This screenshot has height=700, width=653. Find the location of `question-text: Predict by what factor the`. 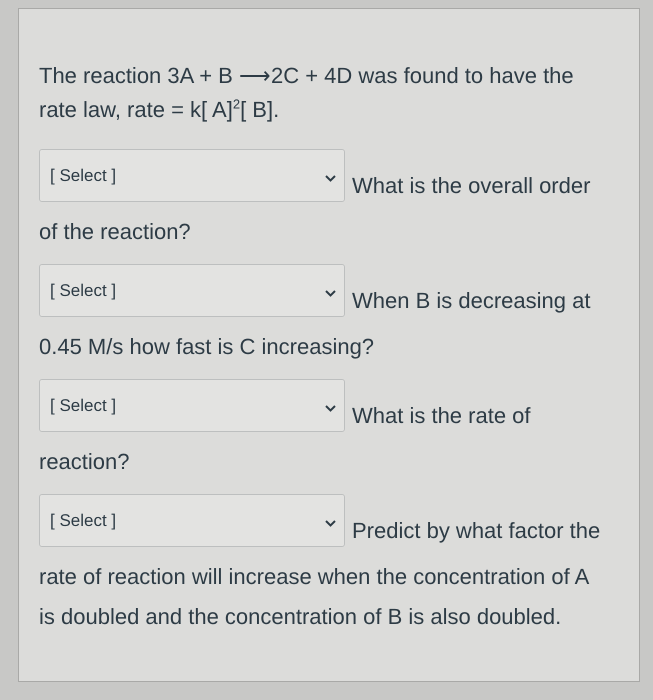

question-text: Predict by what factor the is located at coordinates (476, 531).